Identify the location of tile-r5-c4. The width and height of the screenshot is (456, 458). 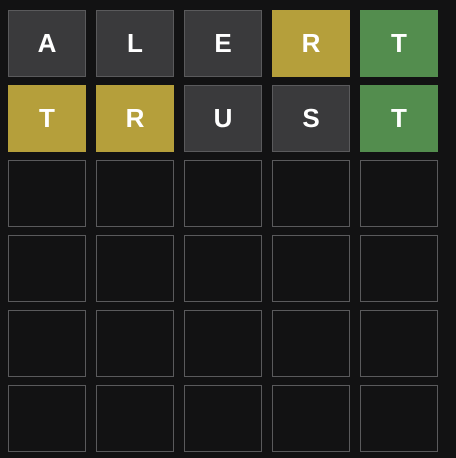
(311, 343).